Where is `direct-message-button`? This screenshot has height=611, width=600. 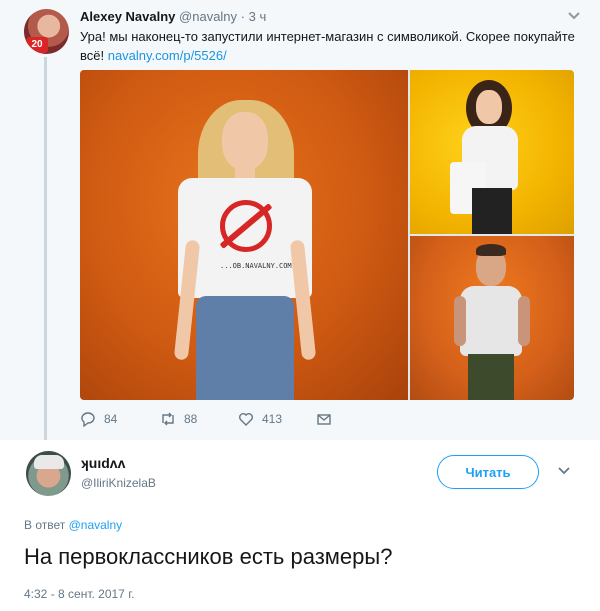 direct-message-button is located at coordinates (328, 419).